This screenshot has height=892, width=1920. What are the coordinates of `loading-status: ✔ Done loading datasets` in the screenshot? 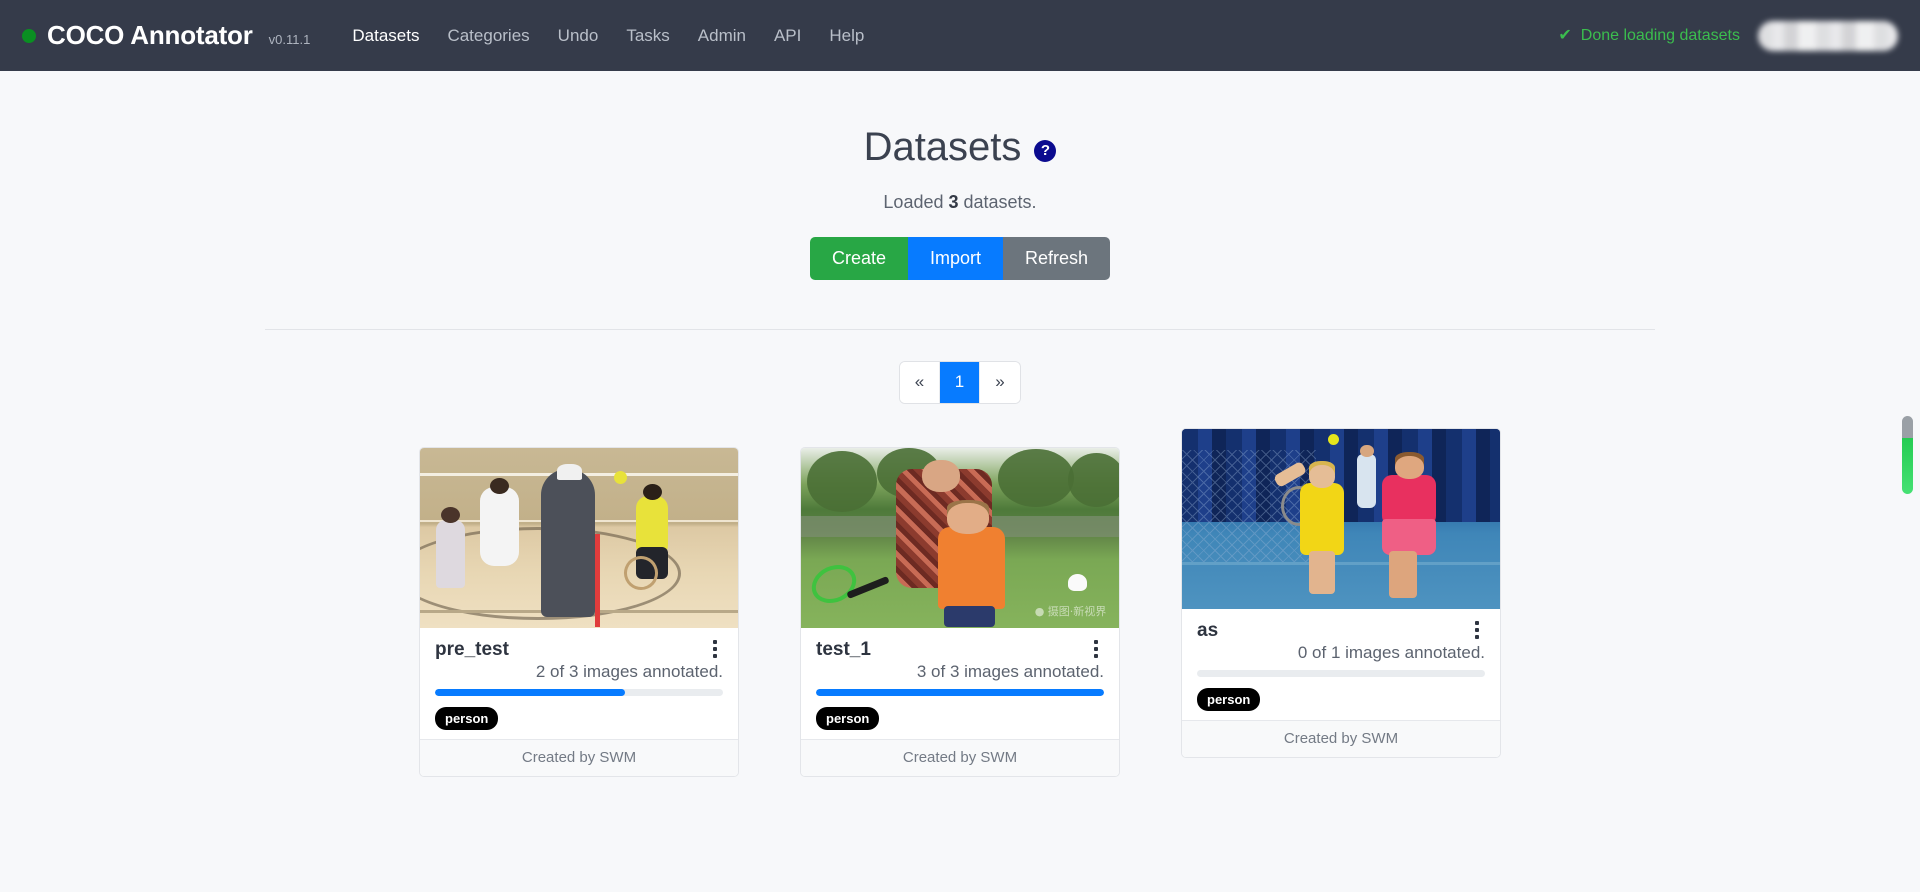 It's located at (1649, 36).